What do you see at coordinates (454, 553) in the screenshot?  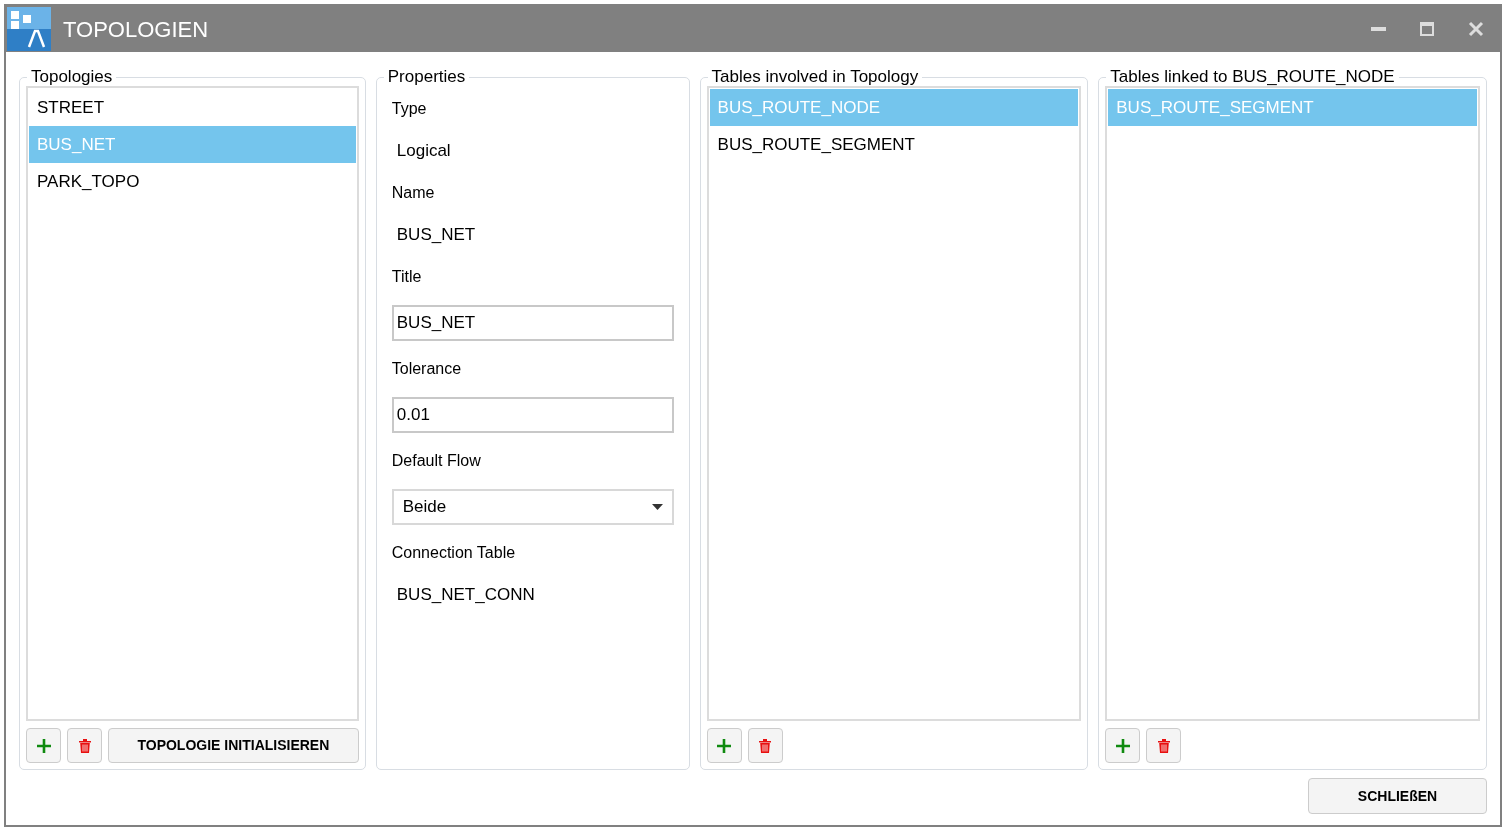 I see `field-label: Connection Table` at bounding box center [454, 553].